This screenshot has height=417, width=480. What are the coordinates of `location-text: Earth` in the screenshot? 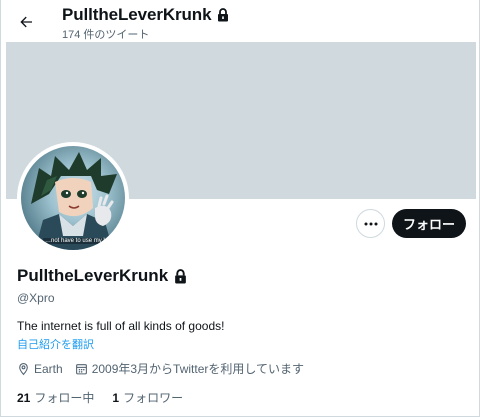 It's located at (48, 368).